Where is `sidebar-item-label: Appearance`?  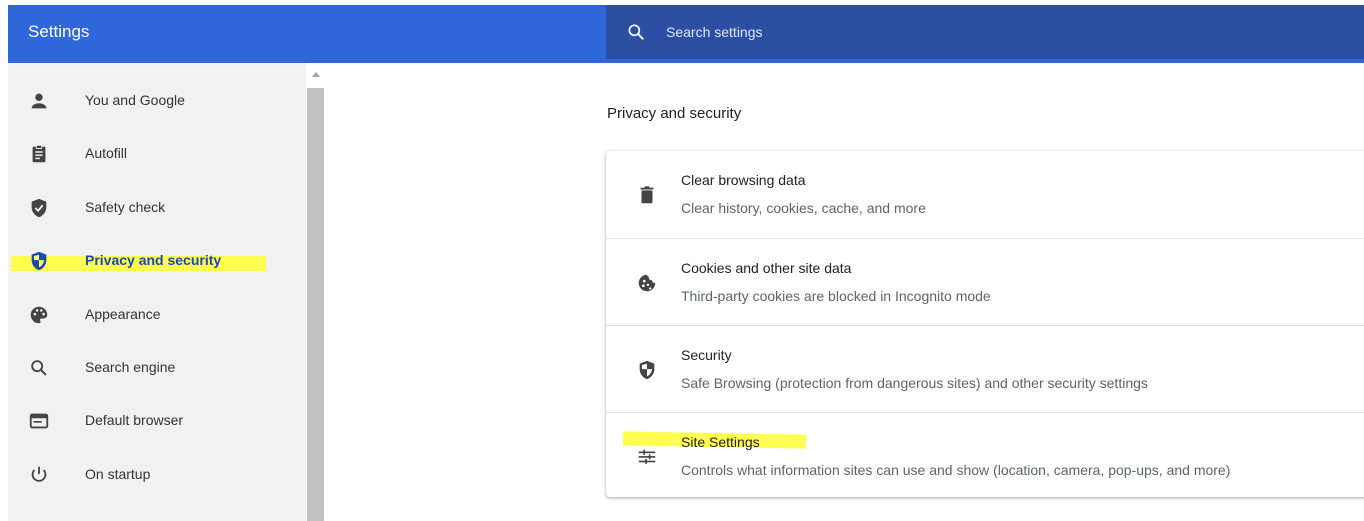
sidebar-item-label: Appearance is located at coordinates (123, 314).